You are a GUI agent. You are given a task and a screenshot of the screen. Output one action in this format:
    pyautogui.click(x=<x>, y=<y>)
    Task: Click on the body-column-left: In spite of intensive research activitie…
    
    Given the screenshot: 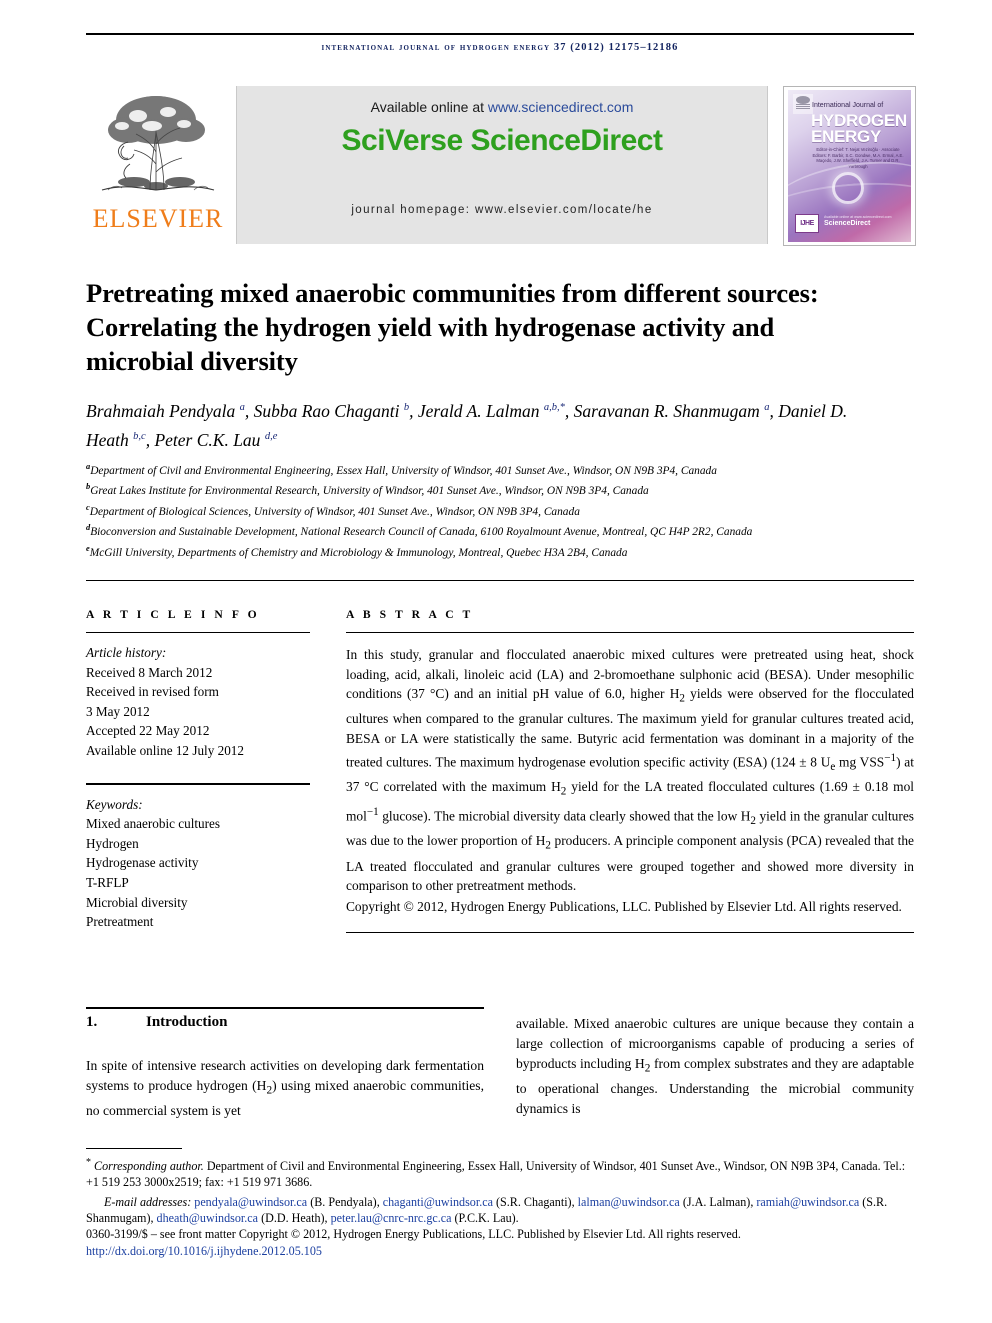 What is the action you would take?
    pyautogui.click(x=285, y=1088)
    